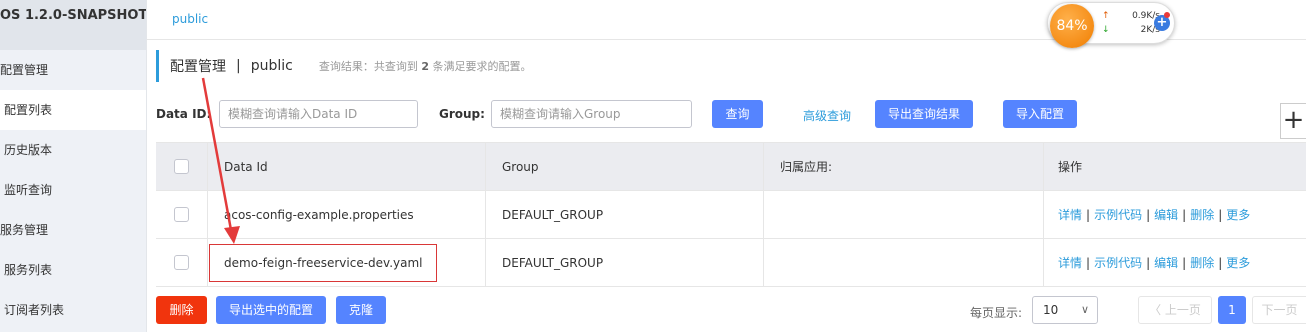  Describe the element at coordinates (625, 166) in the screenshot. I see `column-header-group: Group` at that location.